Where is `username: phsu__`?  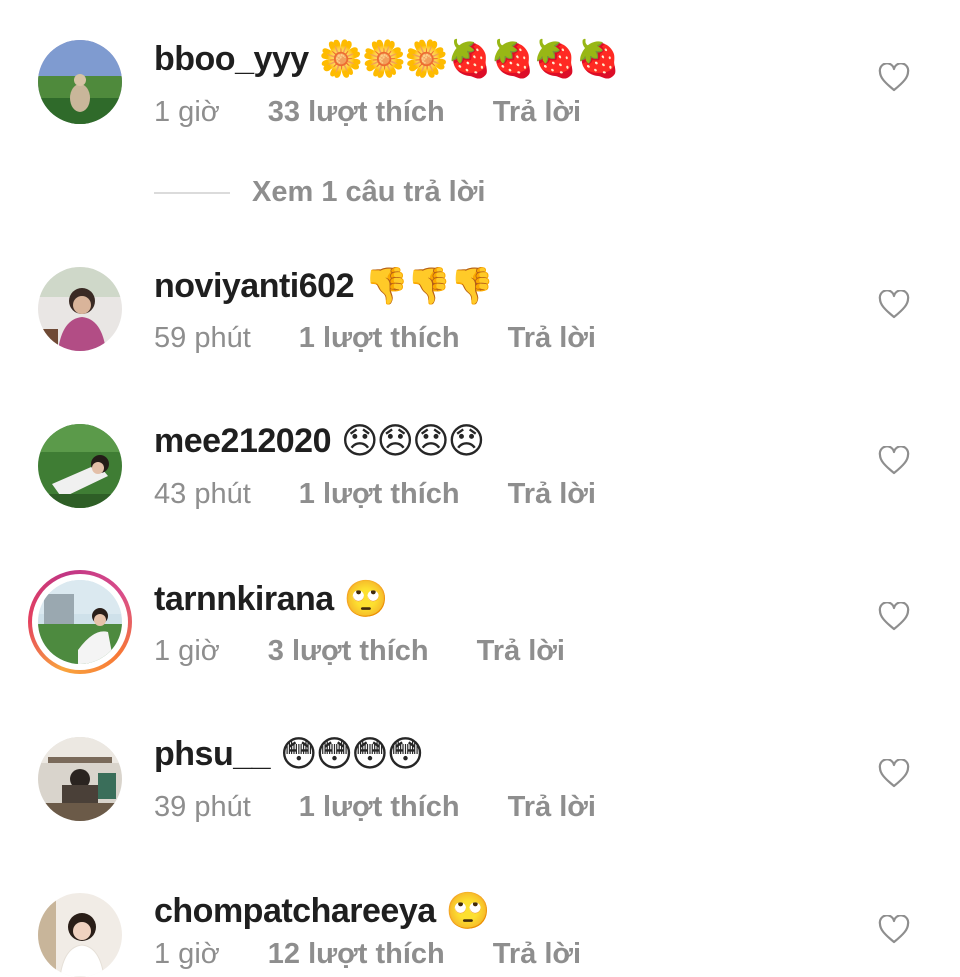
username: phsu__ is located at coordinates (212, 754).